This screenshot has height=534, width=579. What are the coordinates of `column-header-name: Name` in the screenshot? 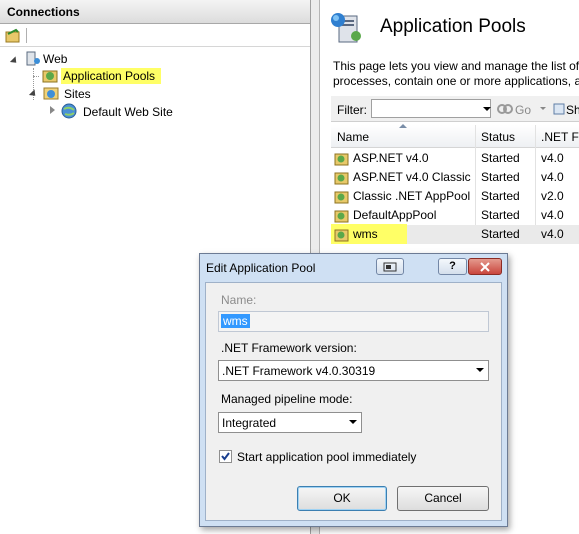 It's located at (353, 137).